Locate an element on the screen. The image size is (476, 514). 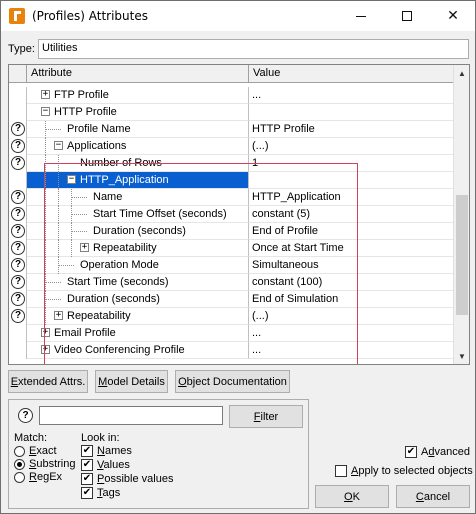
model-details-button: Model Details is located at coordinates (131, 381).